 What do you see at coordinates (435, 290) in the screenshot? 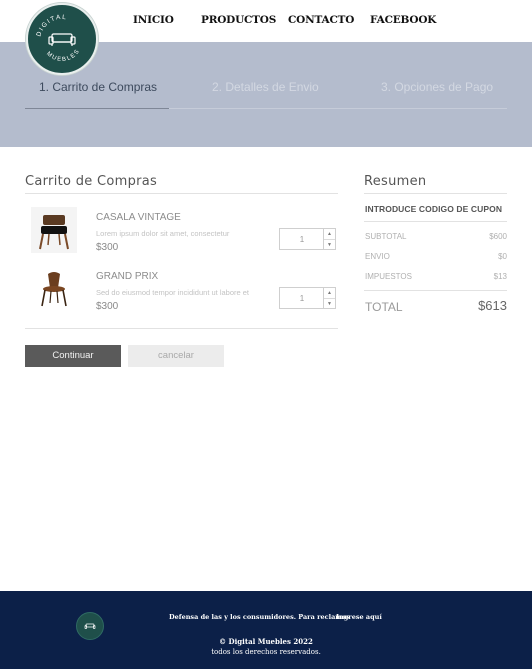
I see `total-divider` at bounding box center [435, 290].